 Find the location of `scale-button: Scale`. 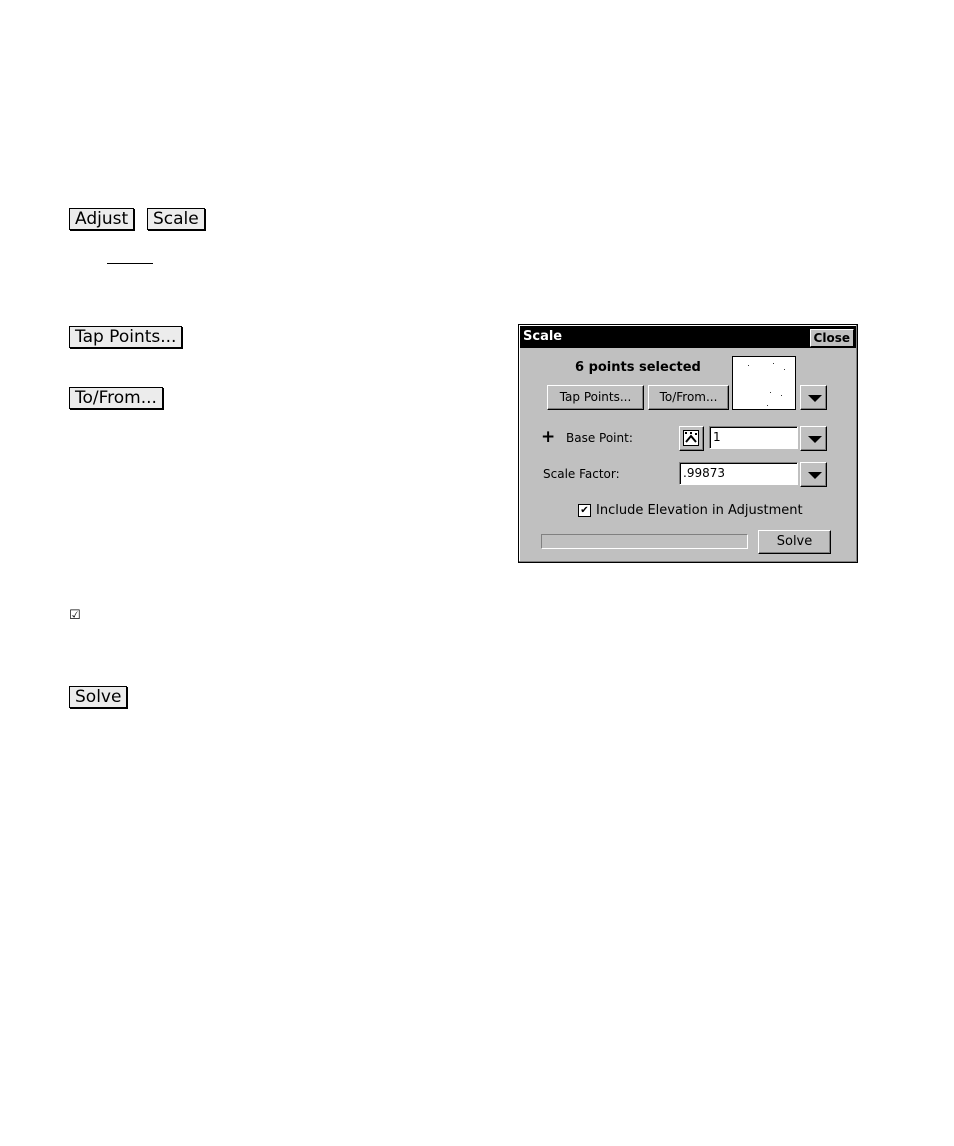

scale-button: Scale is located at coordinates (176, 219).